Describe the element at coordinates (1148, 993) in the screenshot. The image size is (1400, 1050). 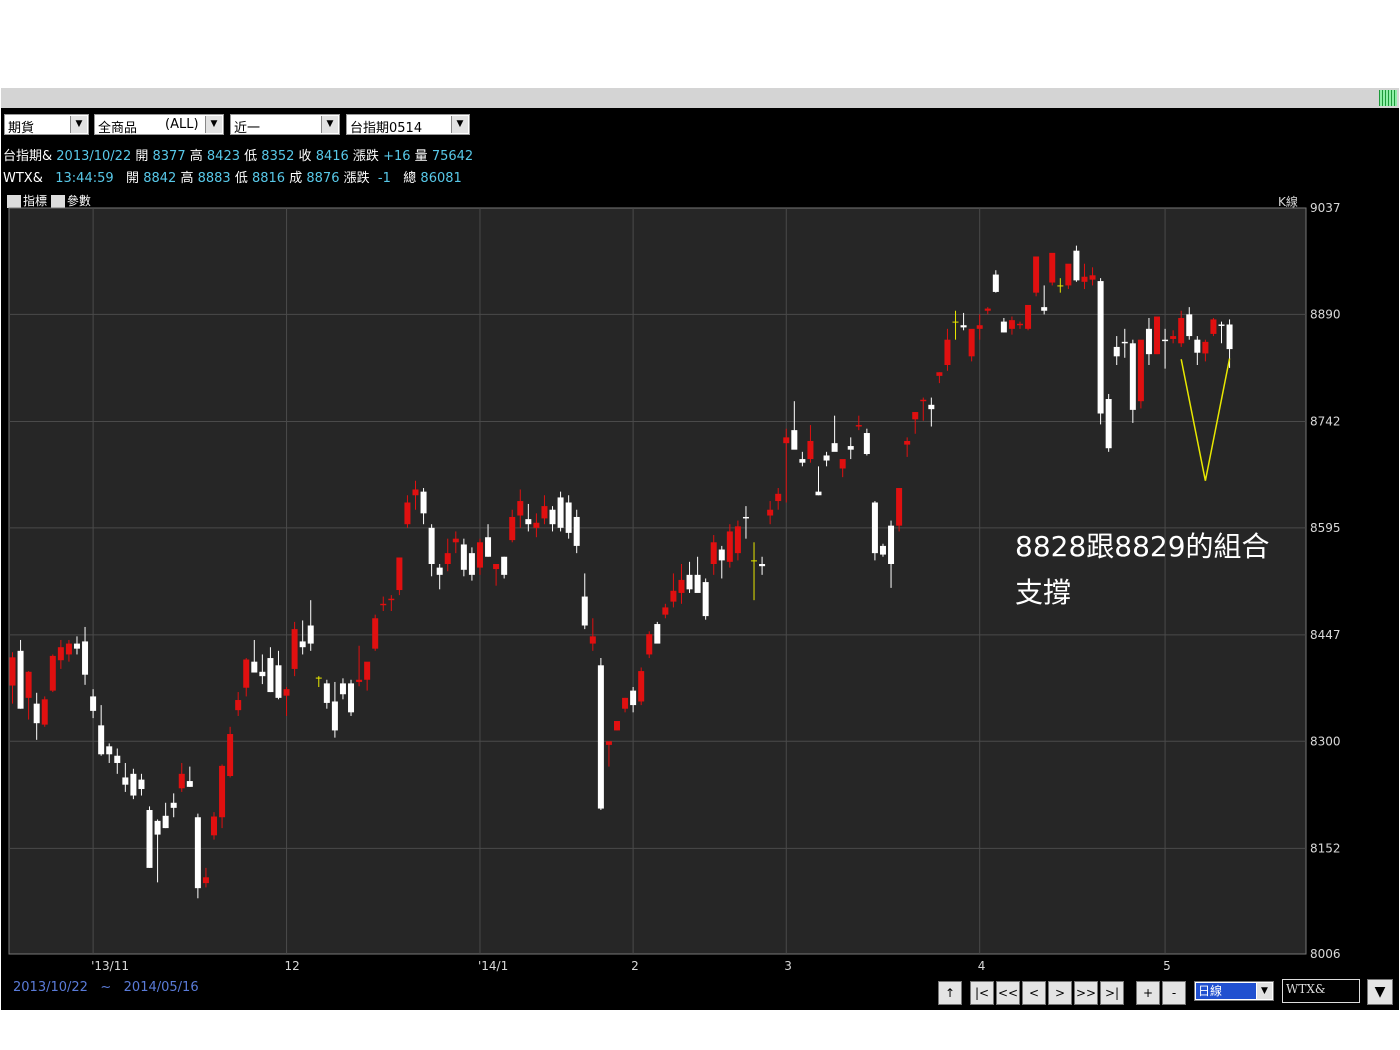
I see `zoom-in-button: +` at that location.